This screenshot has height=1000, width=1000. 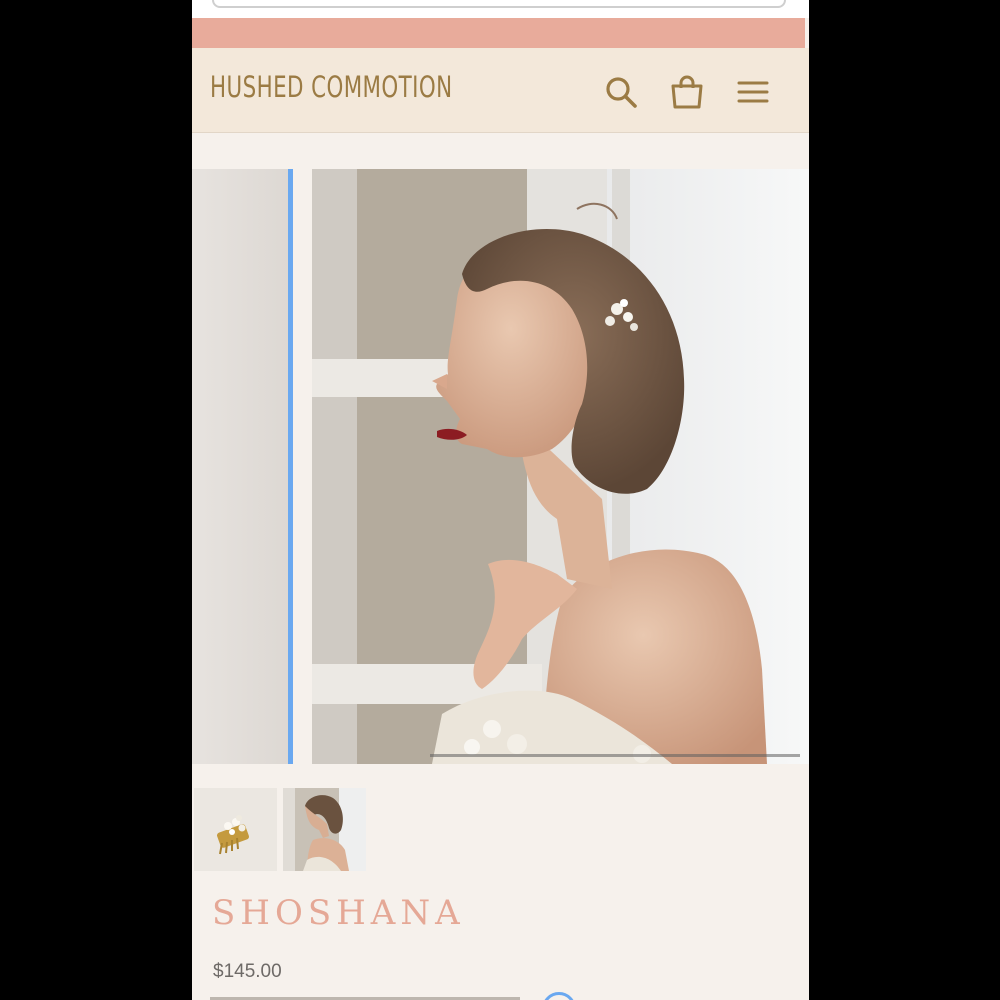 I want to click on partial-payment-line, so click(x=400, y=996).